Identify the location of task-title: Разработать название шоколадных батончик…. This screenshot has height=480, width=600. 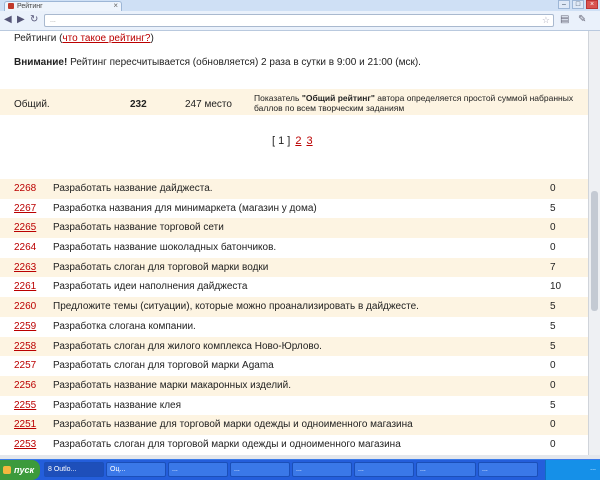
(165, 248).